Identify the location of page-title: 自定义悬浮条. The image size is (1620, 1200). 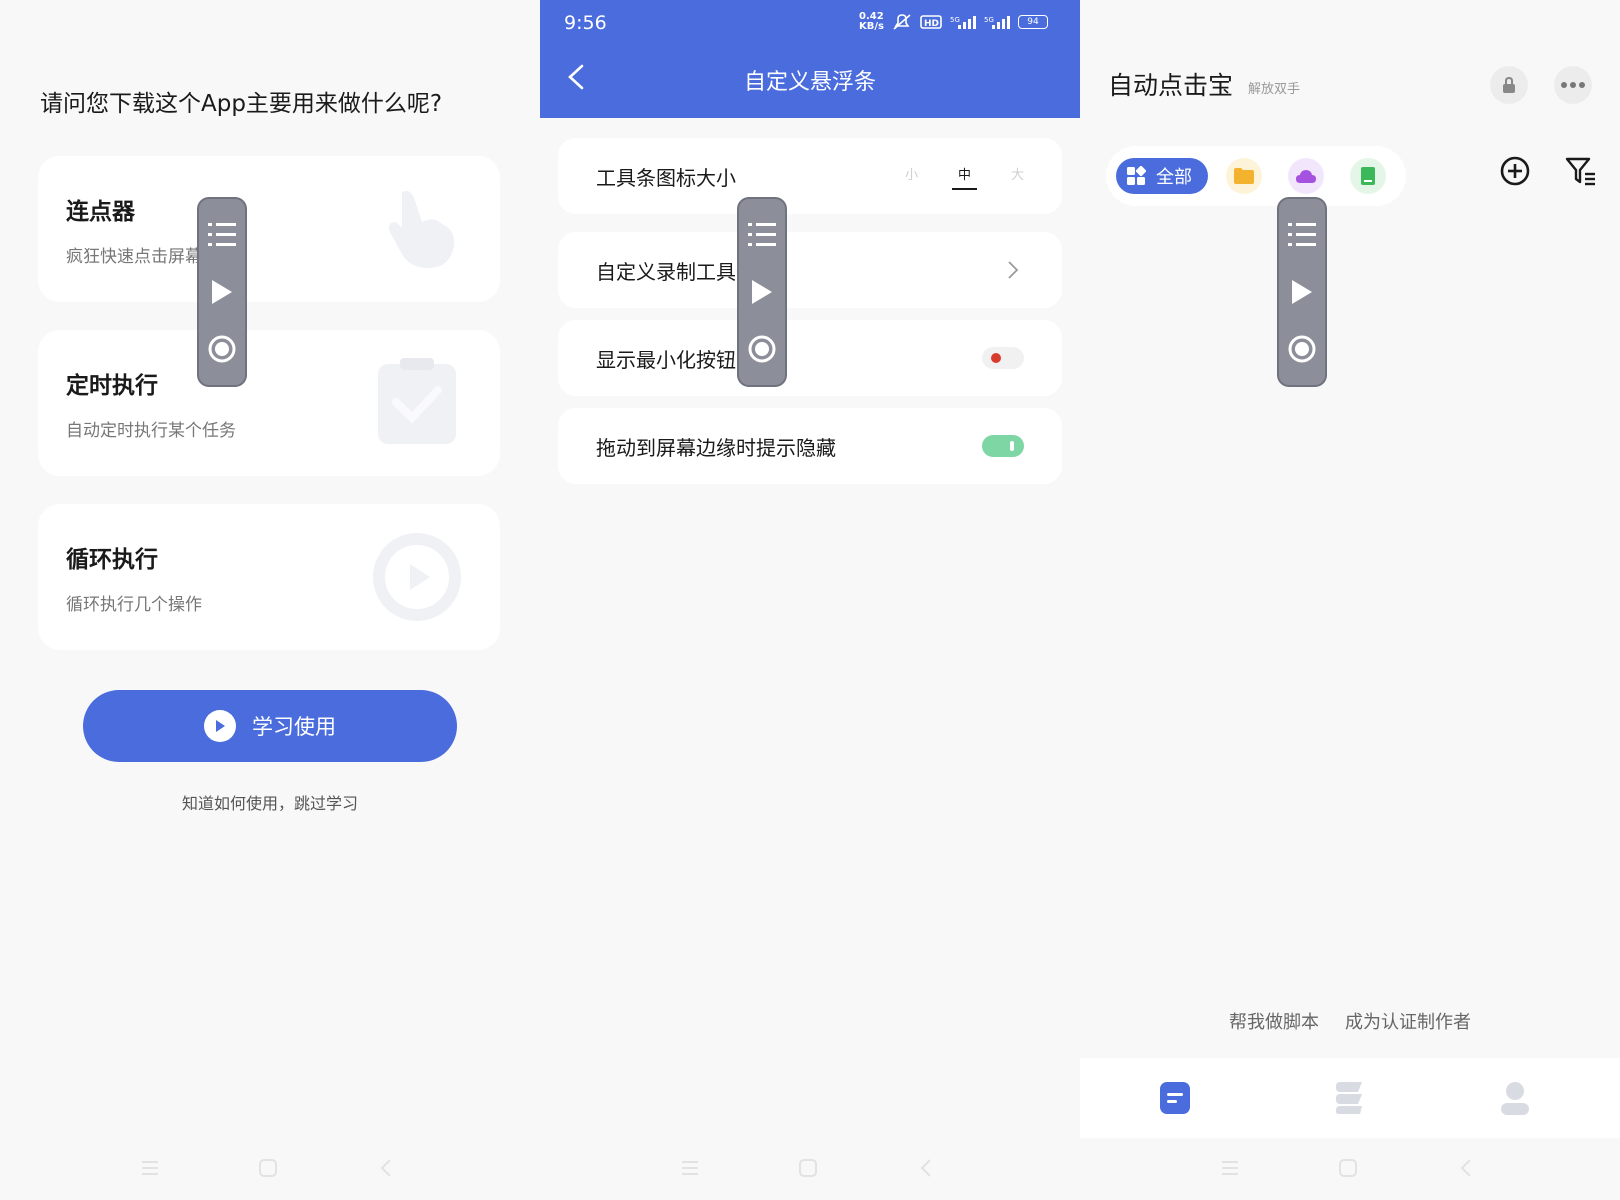
(809, 82).